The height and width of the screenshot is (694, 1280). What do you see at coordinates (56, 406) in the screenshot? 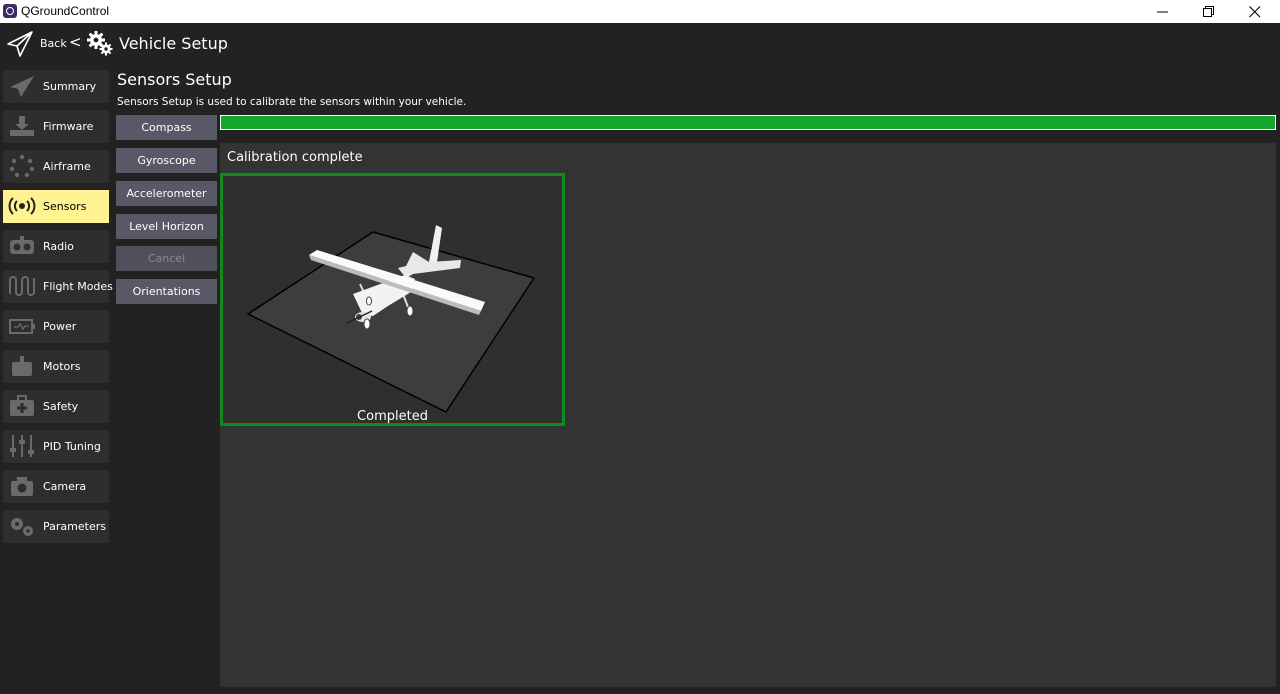
I see `sidebar-item-safety: Safety` at bounding box center [56, 406].